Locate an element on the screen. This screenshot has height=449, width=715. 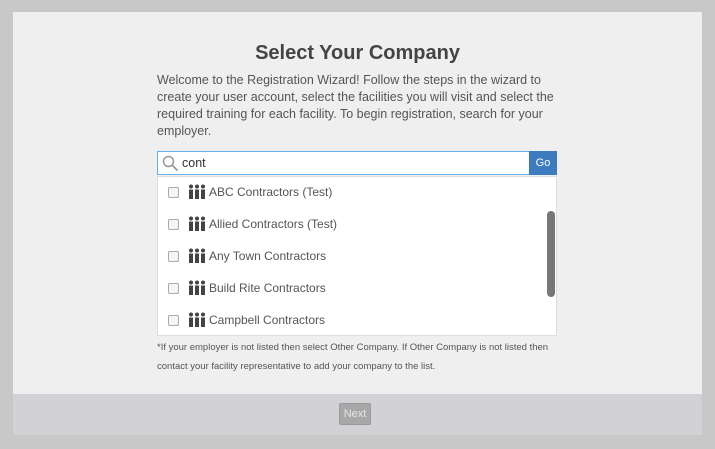
company-name: Campbell Contractors is located at coordinates (267, 320).